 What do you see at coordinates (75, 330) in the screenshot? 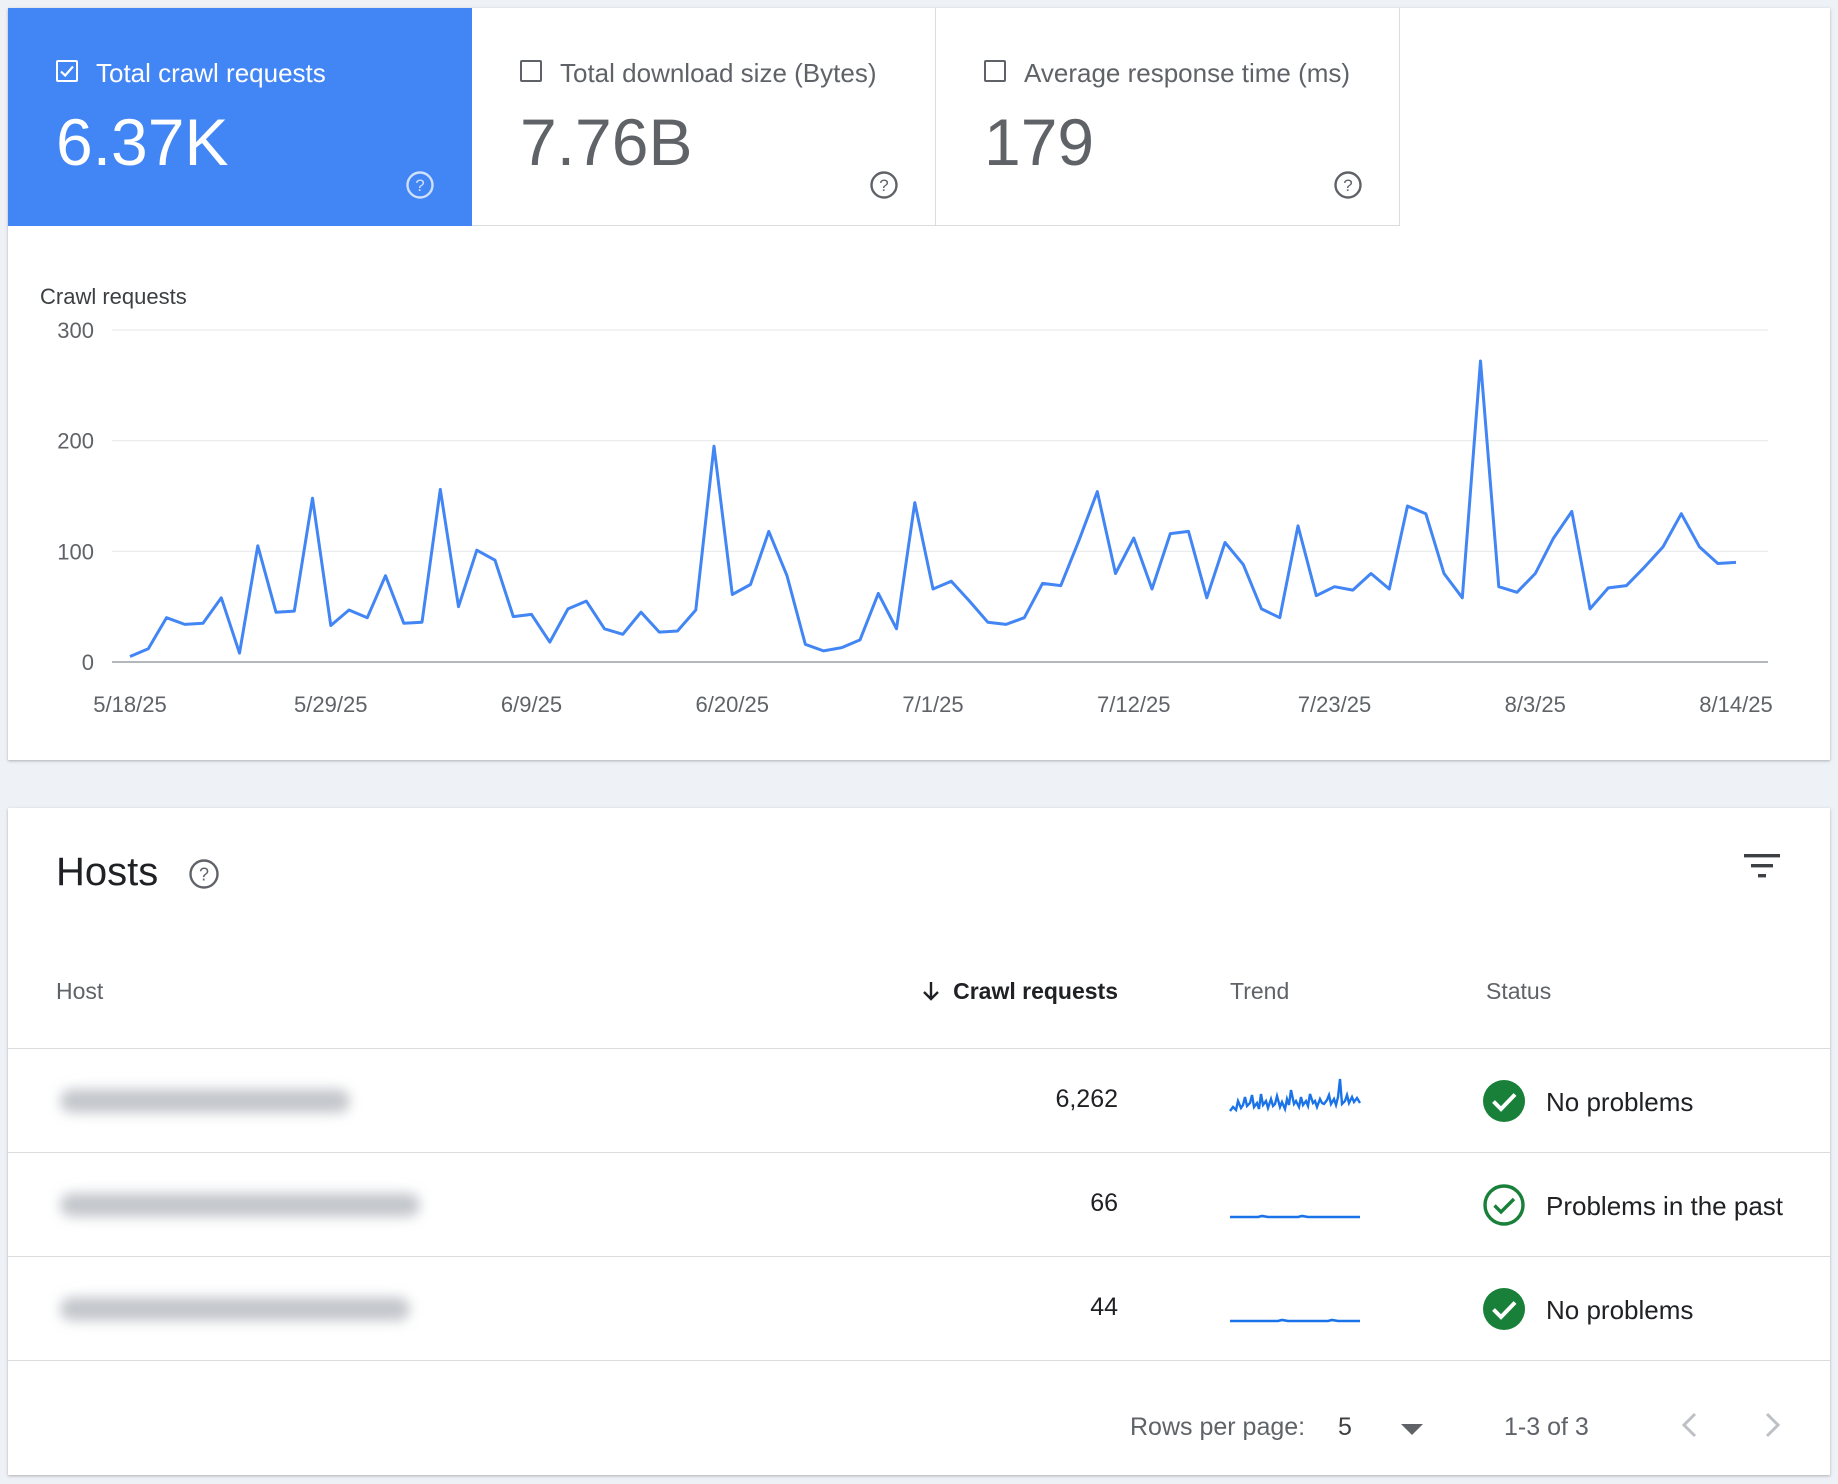
I see `y-tick-label: 300` at bounding box center [75, 330].